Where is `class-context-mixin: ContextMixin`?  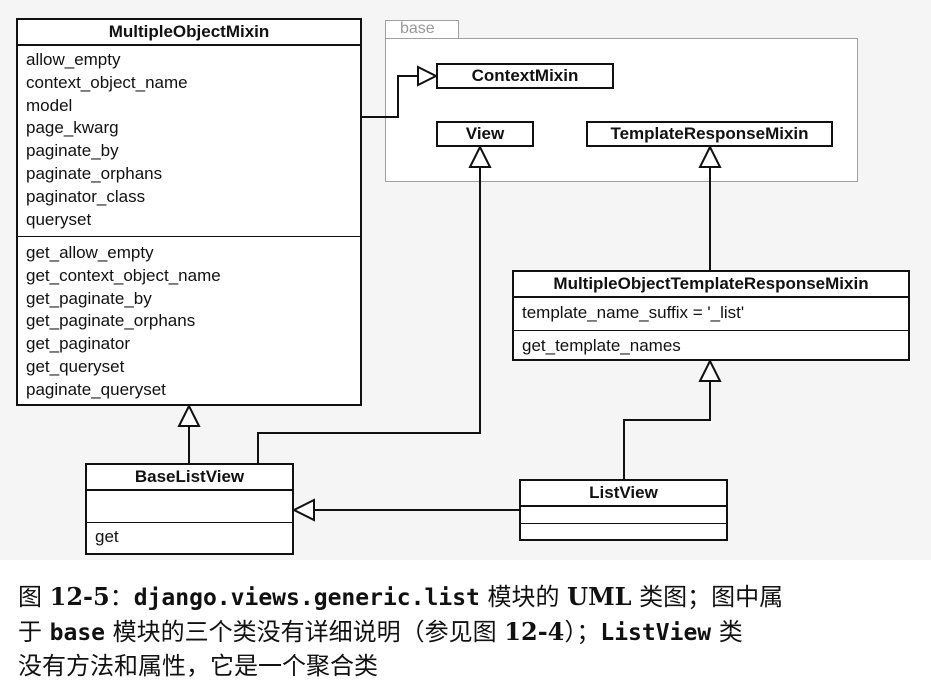
class-context-mixin: ContextMixin is located at coordinates (525, 76).